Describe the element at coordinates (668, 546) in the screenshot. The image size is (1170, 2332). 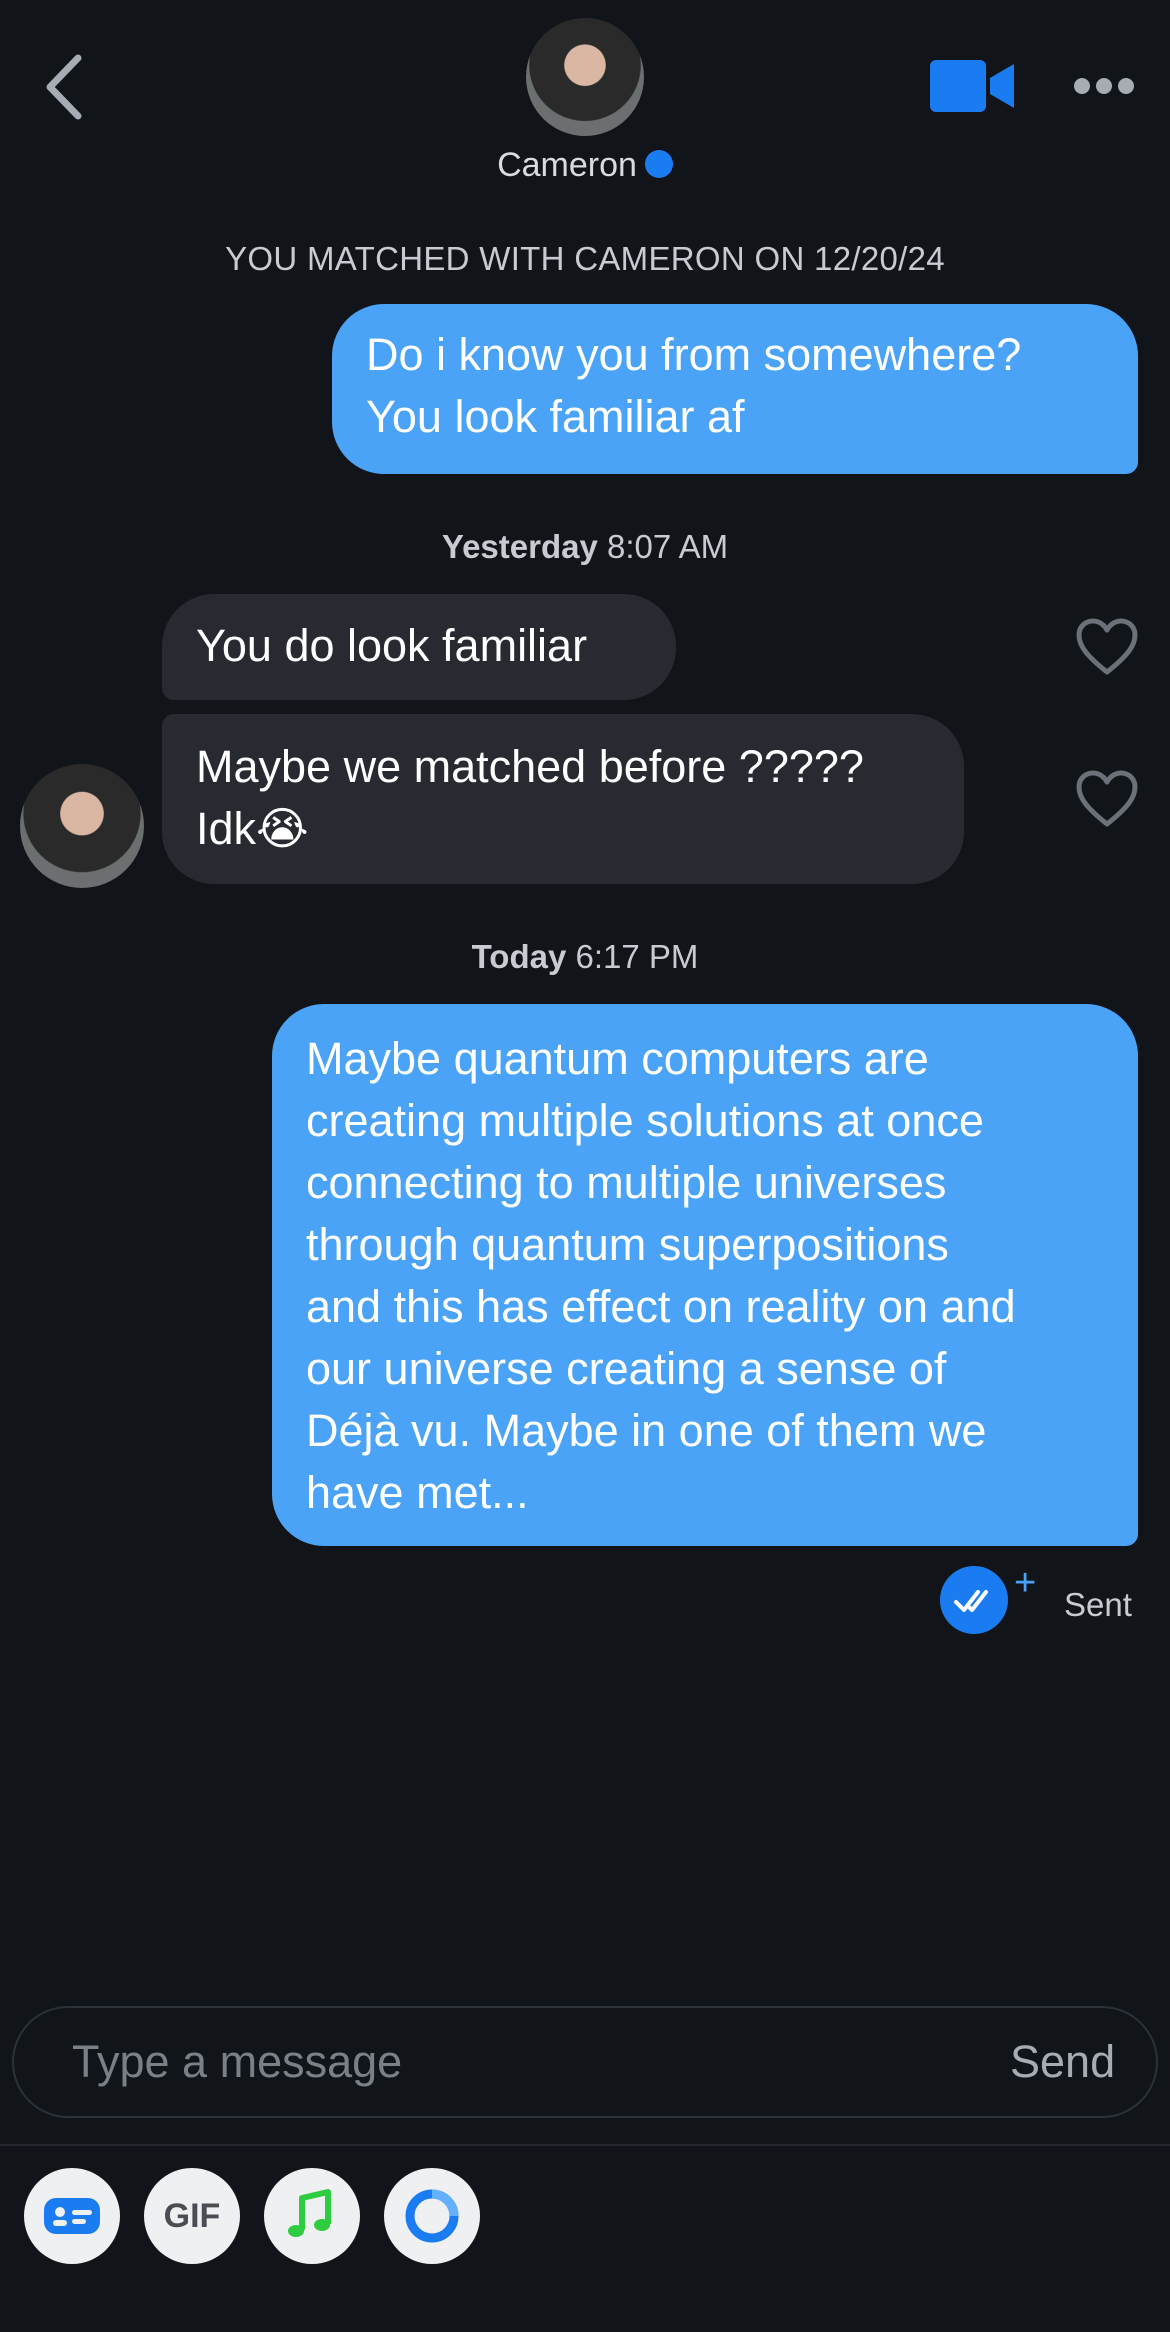
I see `timestamp-time: 8:07 AM` at that location.